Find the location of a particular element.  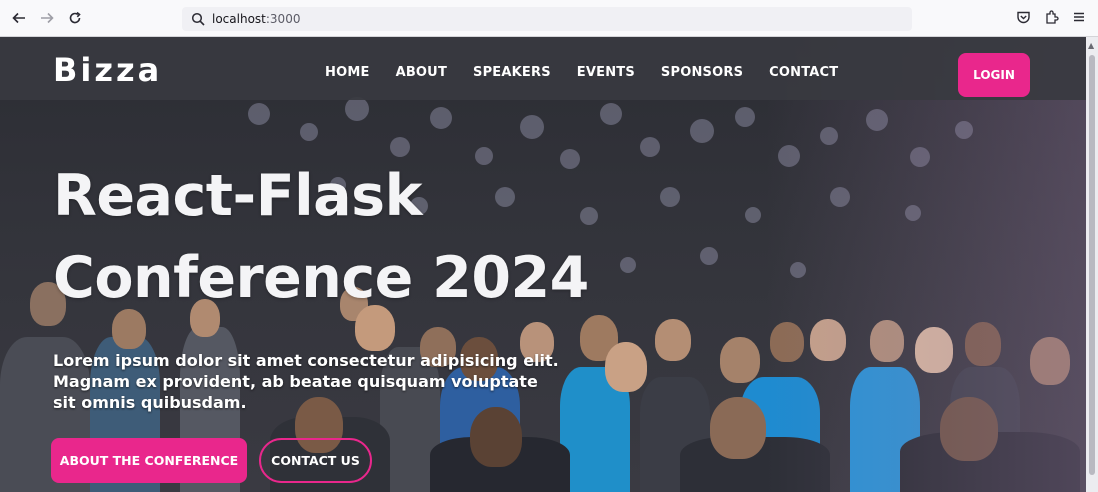

back-arrow-icon is located at coordinates (19, 18).